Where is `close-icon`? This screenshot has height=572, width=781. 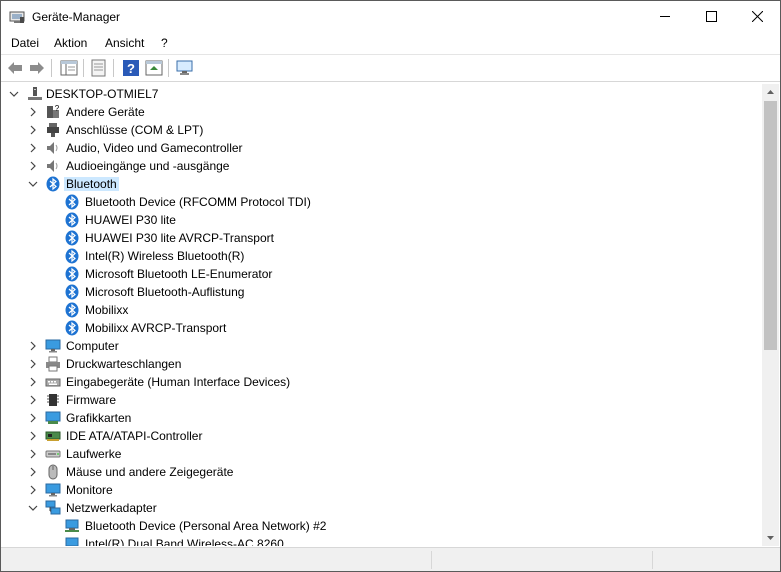 close-icon is located at coordinates (757, 16).